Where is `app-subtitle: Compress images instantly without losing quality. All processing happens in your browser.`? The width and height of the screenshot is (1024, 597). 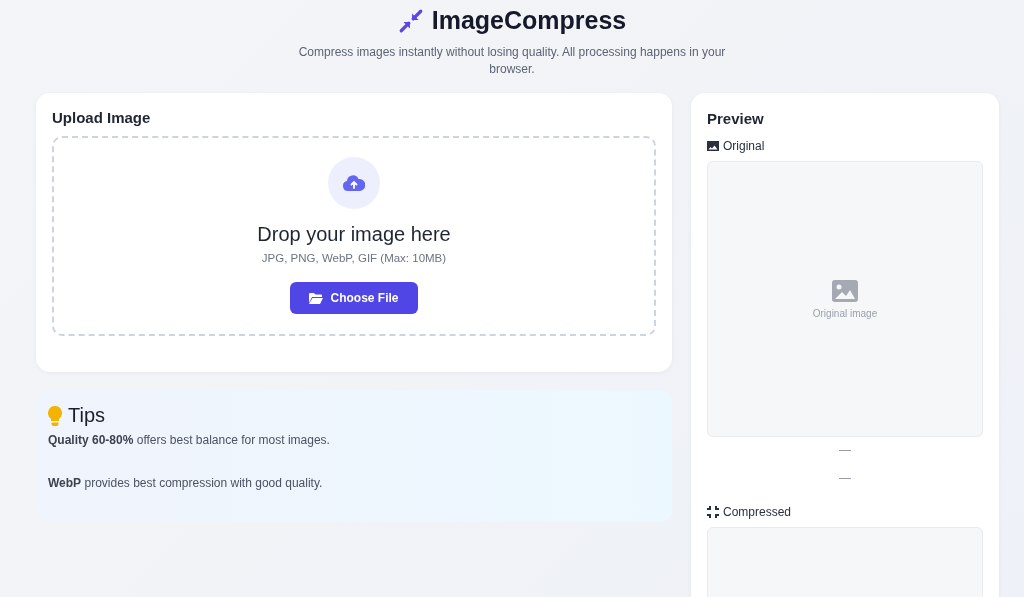 app-subtitle: Compress images instantly without losing quality. All processing happens in your browser. is located at coordinates (512, 60).